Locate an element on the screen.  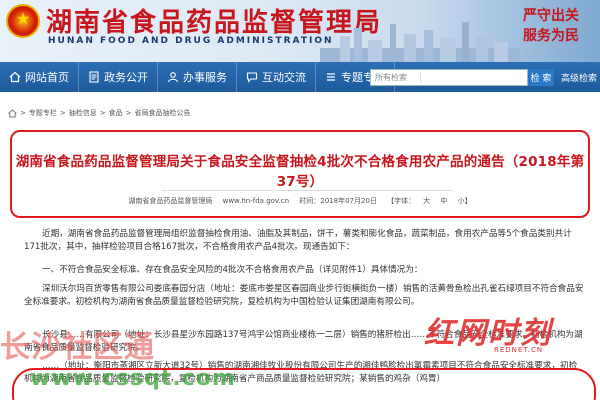
font-size-large-link: 大 is located at coordinates (426, 201).